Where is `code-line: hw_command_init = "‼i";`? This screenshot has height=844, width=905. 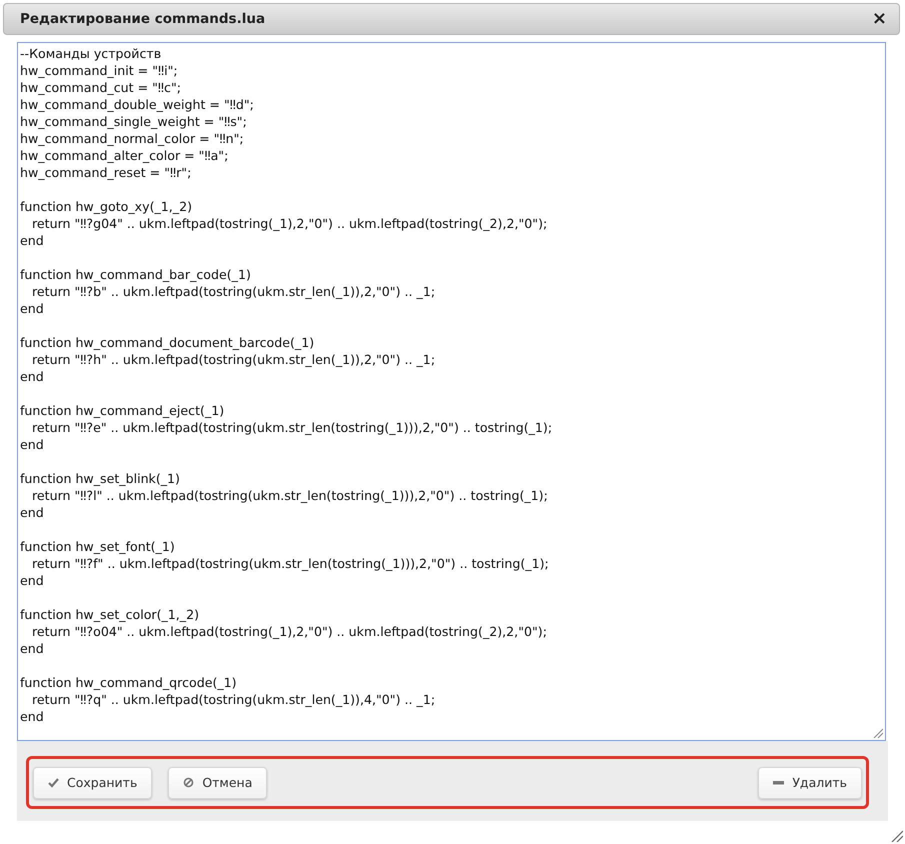
code-line: hw_command_init = "‼i"; is located at coordinates (99, 70).